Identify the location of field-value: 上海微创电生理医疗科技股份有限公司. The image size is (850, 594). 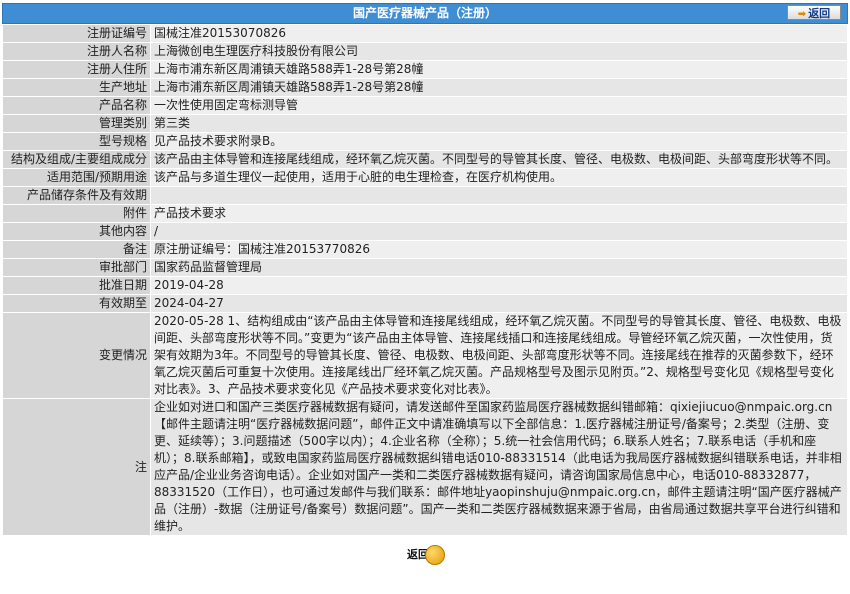
(499, 51).